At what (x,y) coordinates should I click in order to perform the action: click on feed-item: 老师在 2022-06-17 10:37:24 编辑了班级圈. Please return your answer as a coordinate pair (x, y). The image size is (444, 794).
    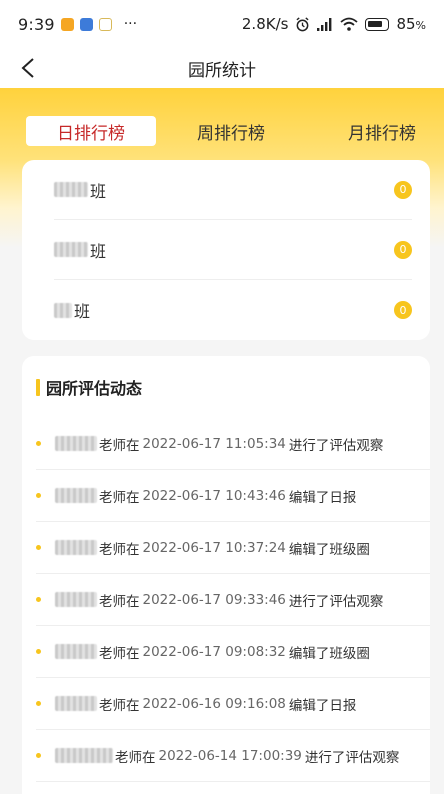
    Looking at the image, I should click on (233, 548).